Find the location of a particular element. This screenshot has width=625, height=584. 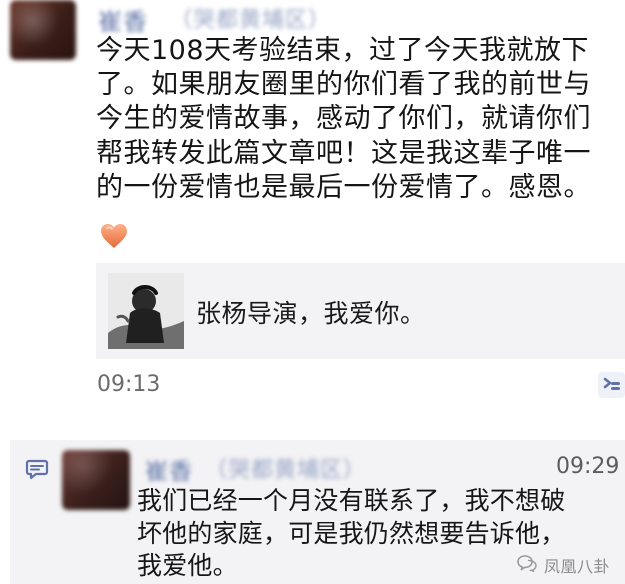

post-time: 09:13 is located at coordinates (129, 384).